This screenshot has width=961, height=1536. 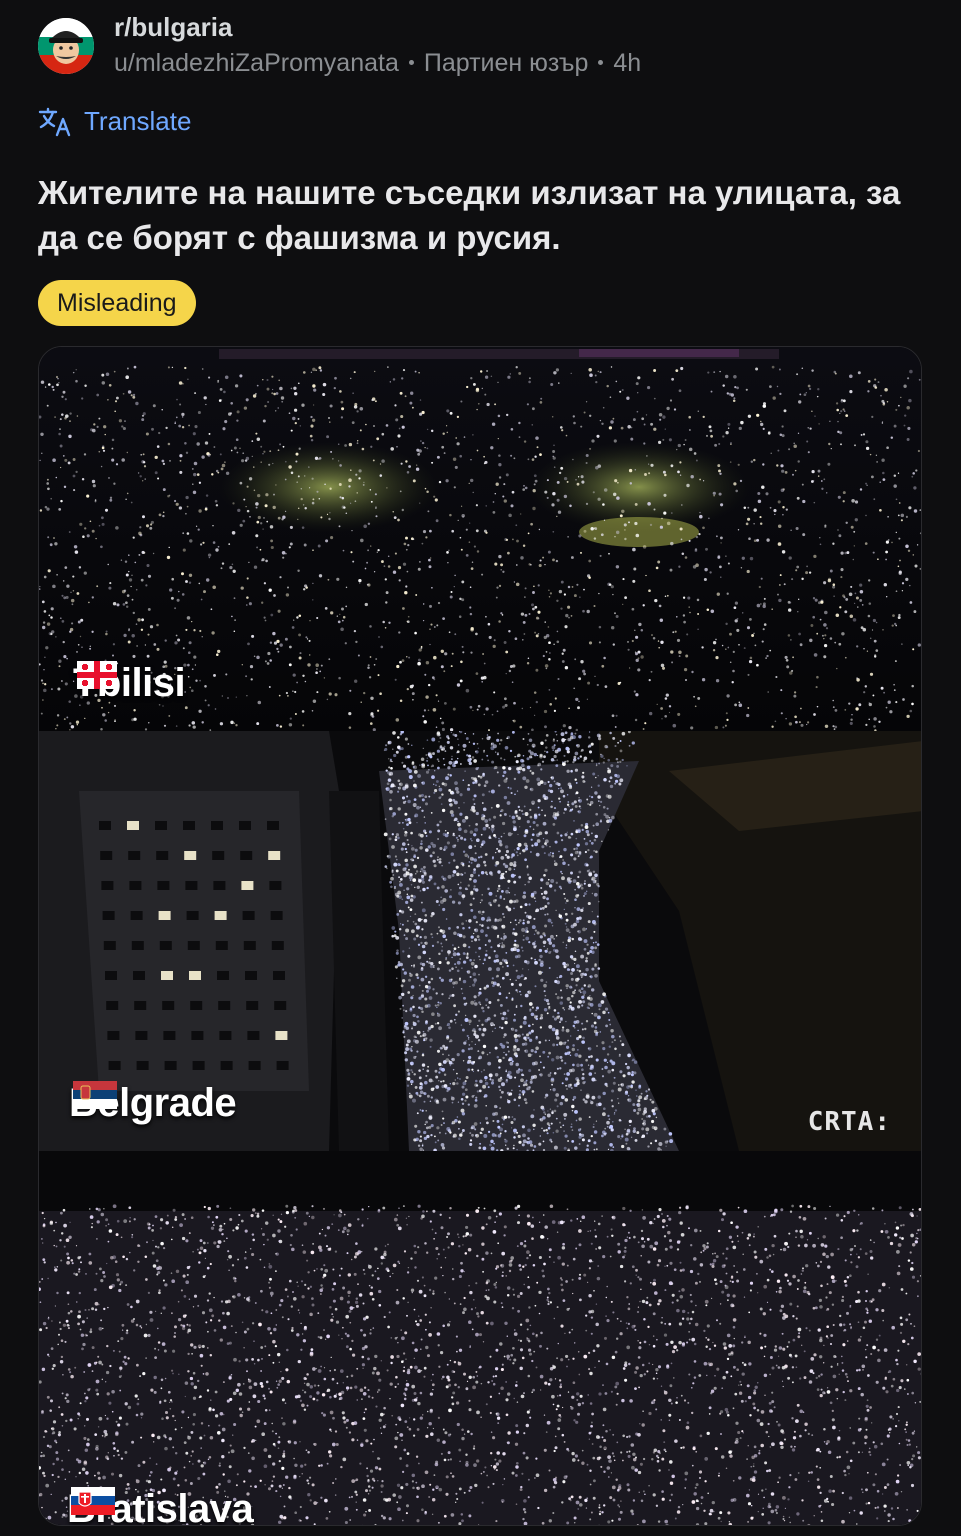 I want to click on post-flair-badge: Misleading, so click(x=117, y=303).